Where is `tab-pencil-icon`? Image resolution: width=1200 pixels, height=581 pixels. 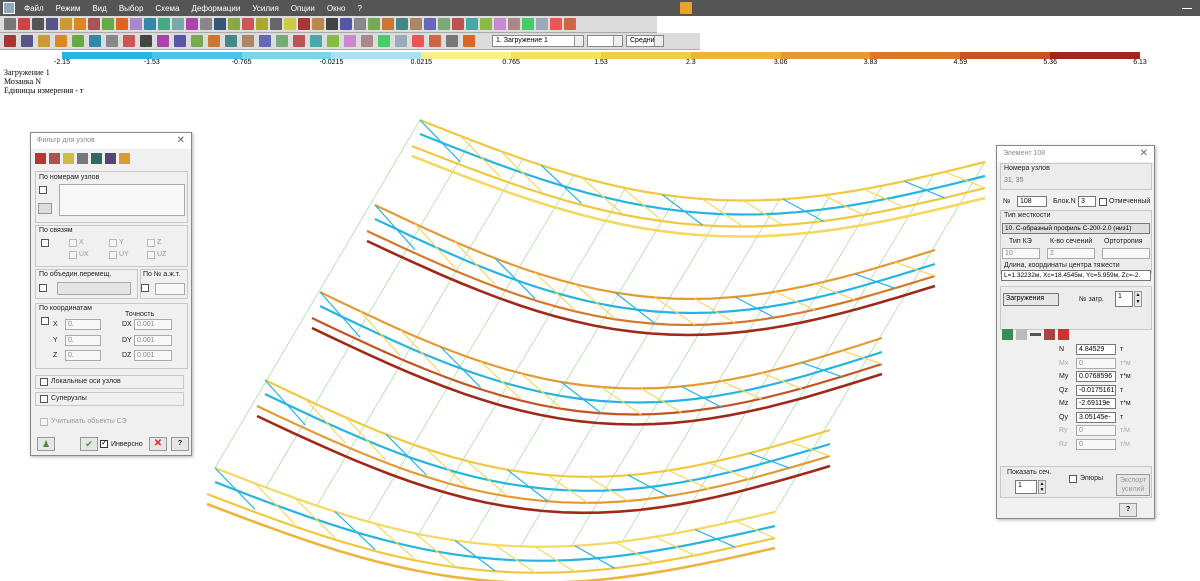
tab-pencil-icon is located at coordinates (68, 158).